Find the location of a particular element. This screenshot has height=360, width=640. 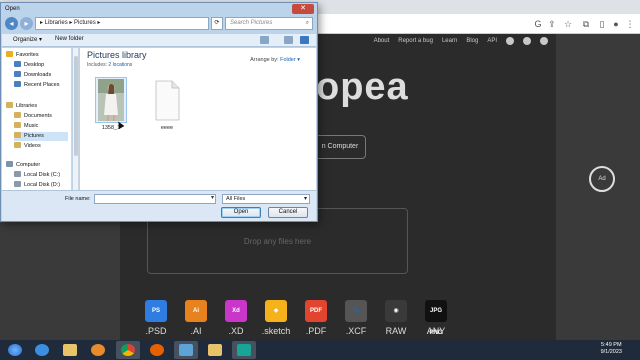

scrollbar-thumb is located at coordinates (76, 106).